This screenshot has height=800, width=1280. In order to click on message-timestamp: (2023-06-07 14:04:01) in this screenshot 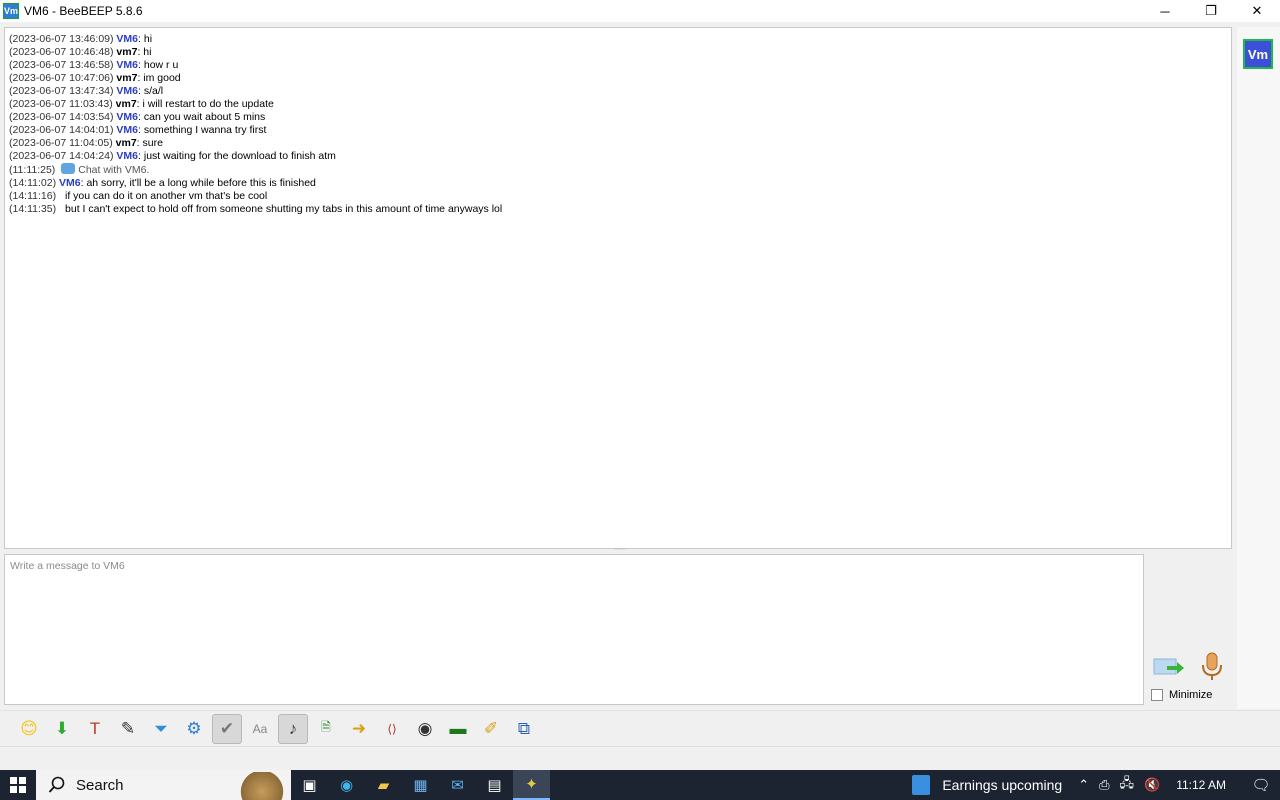, I will do `click(61, 130)`.